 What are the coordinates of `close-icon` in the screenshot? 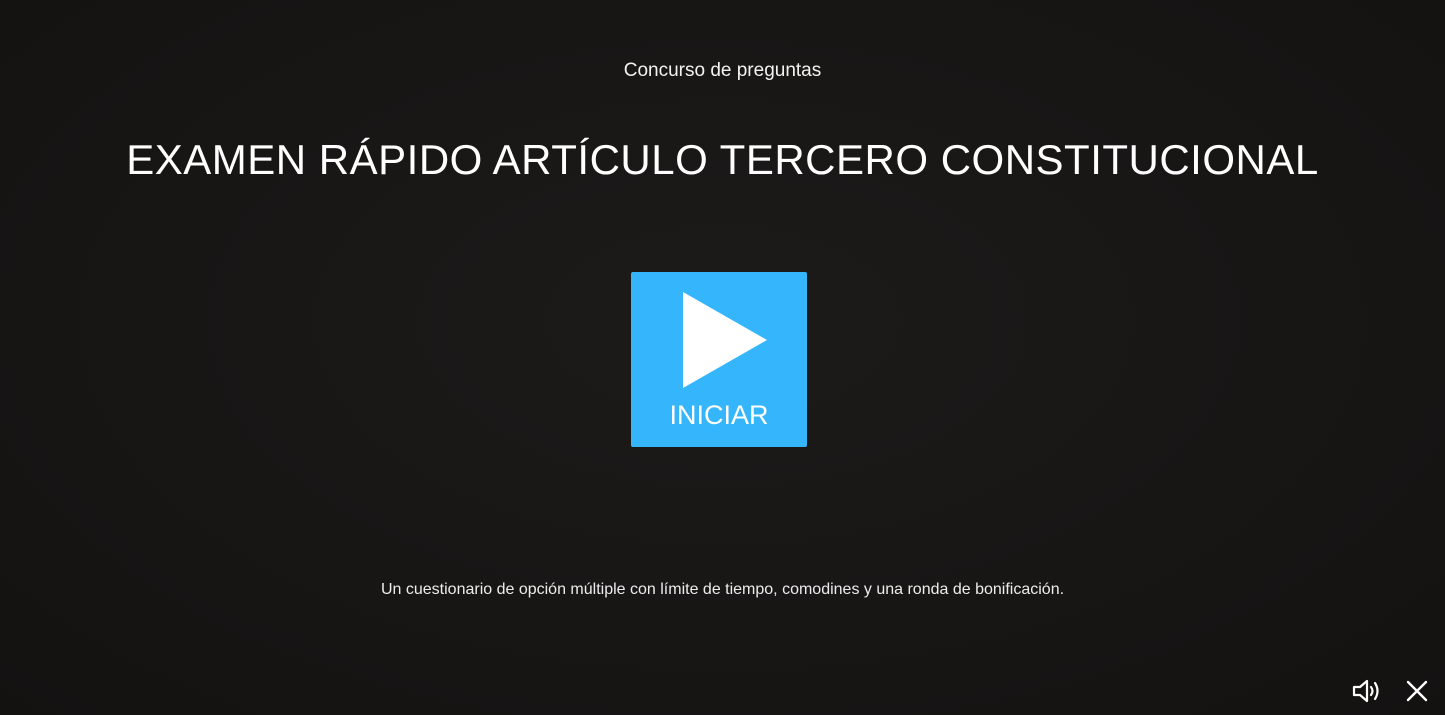 It's located at (1417, 691).